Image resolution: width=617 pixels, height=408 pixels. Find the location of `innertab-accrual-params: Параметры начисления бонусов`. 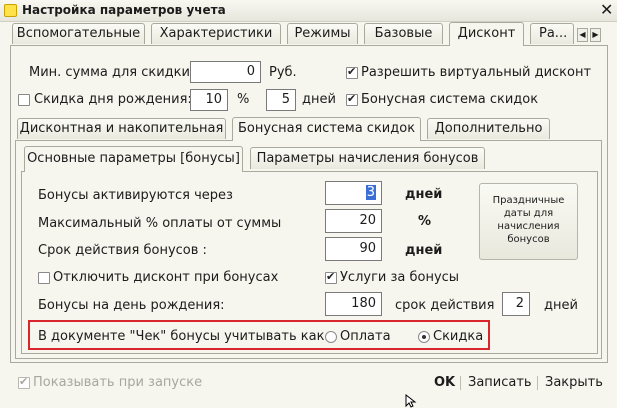

innertab-accrual-params: Параметры начисления бонусов is located at coordinates (367, 158).